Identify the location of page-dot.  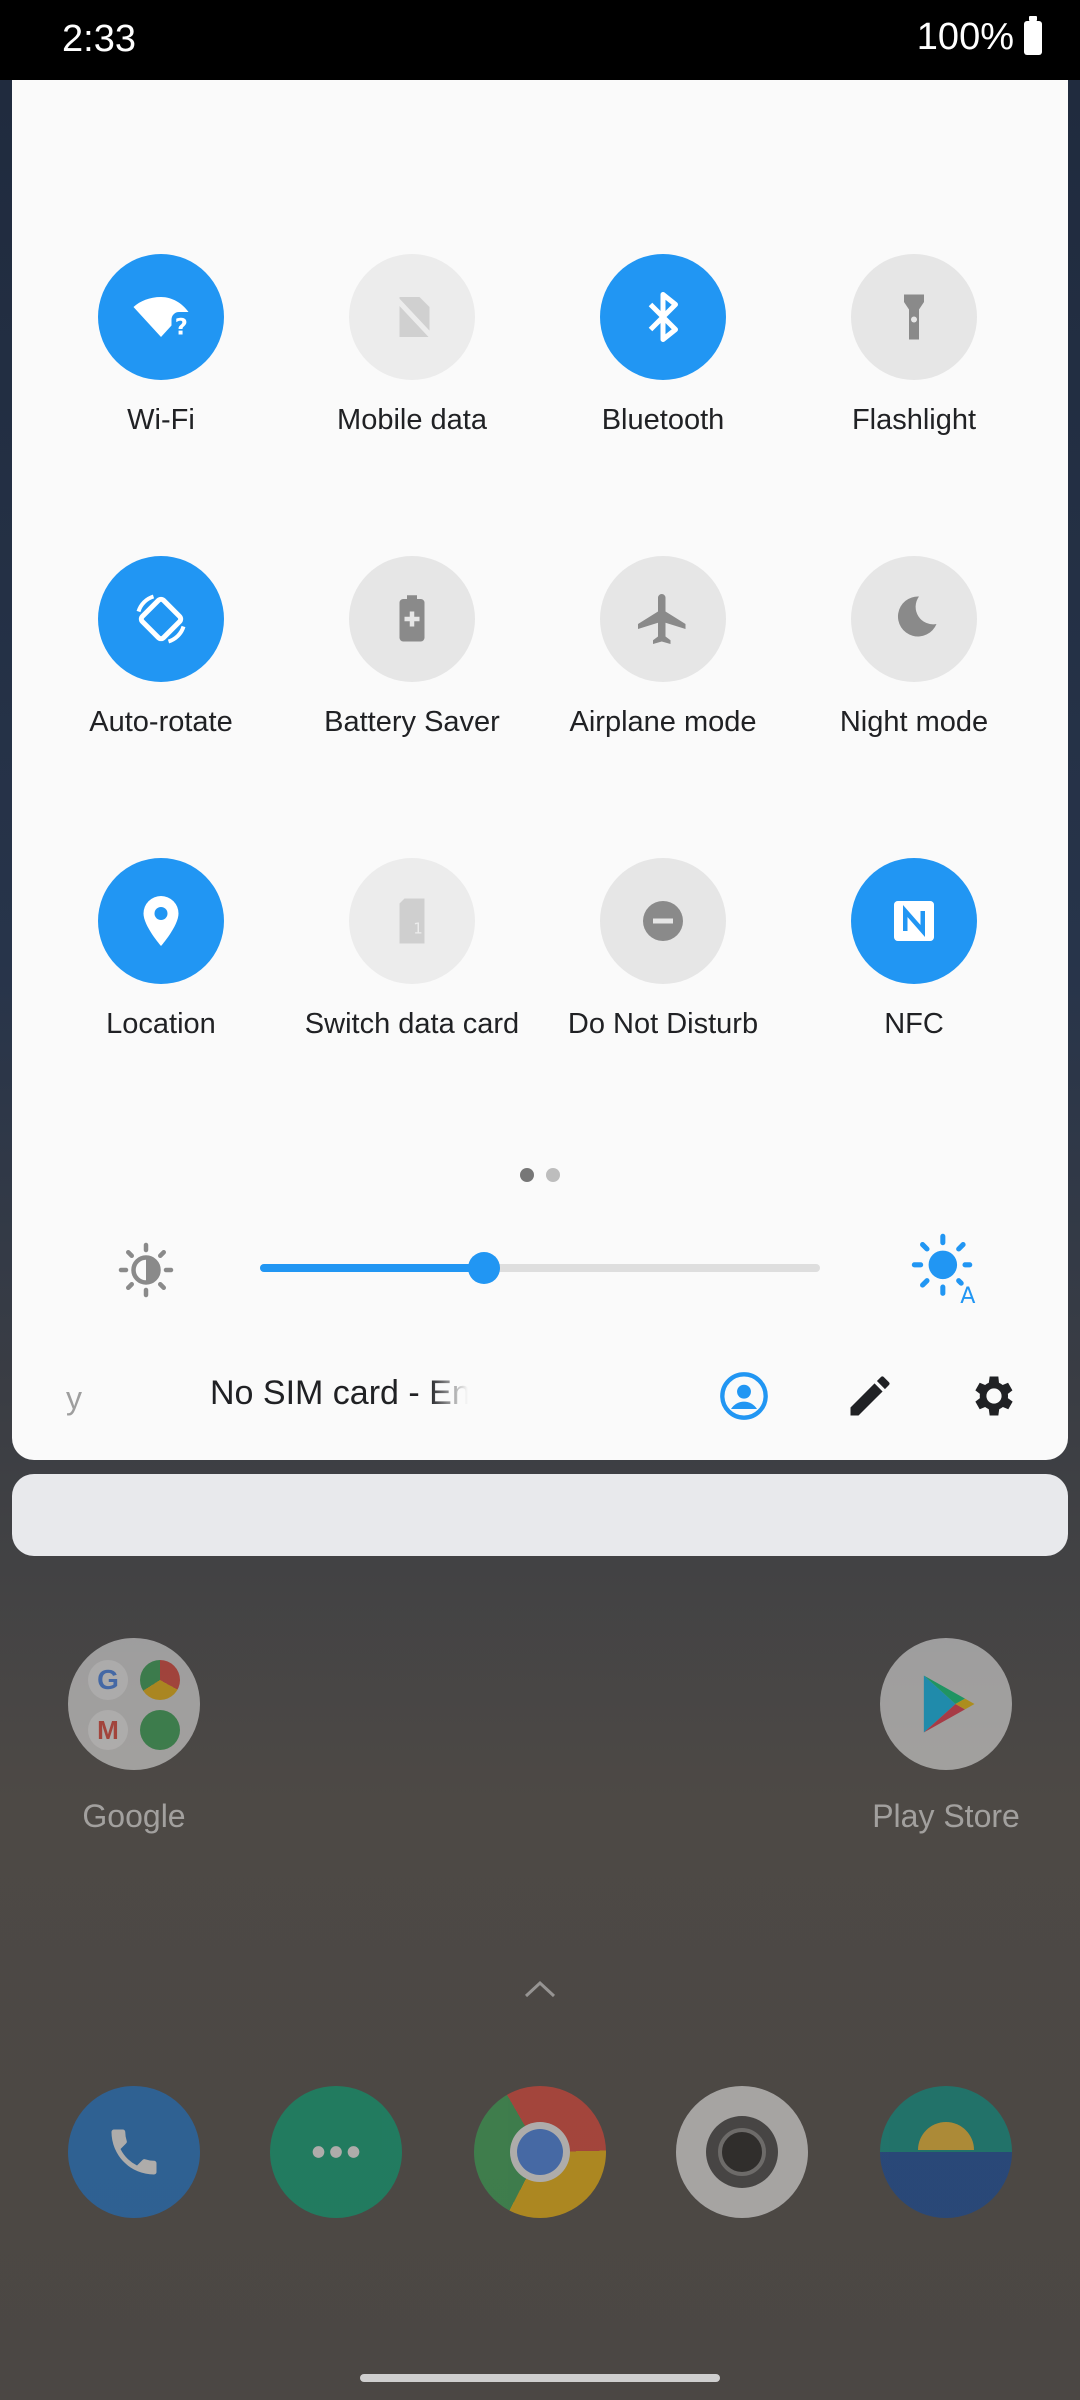
(553, 1175).